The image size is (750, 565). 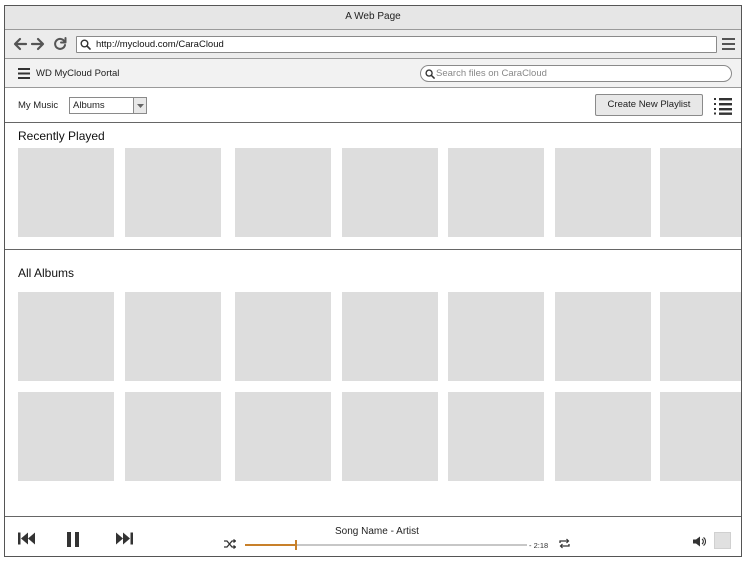 What do you see at coordinates (60, 44) in the screenshot?
I see `reload-icon` at bounding box center [60, 44].